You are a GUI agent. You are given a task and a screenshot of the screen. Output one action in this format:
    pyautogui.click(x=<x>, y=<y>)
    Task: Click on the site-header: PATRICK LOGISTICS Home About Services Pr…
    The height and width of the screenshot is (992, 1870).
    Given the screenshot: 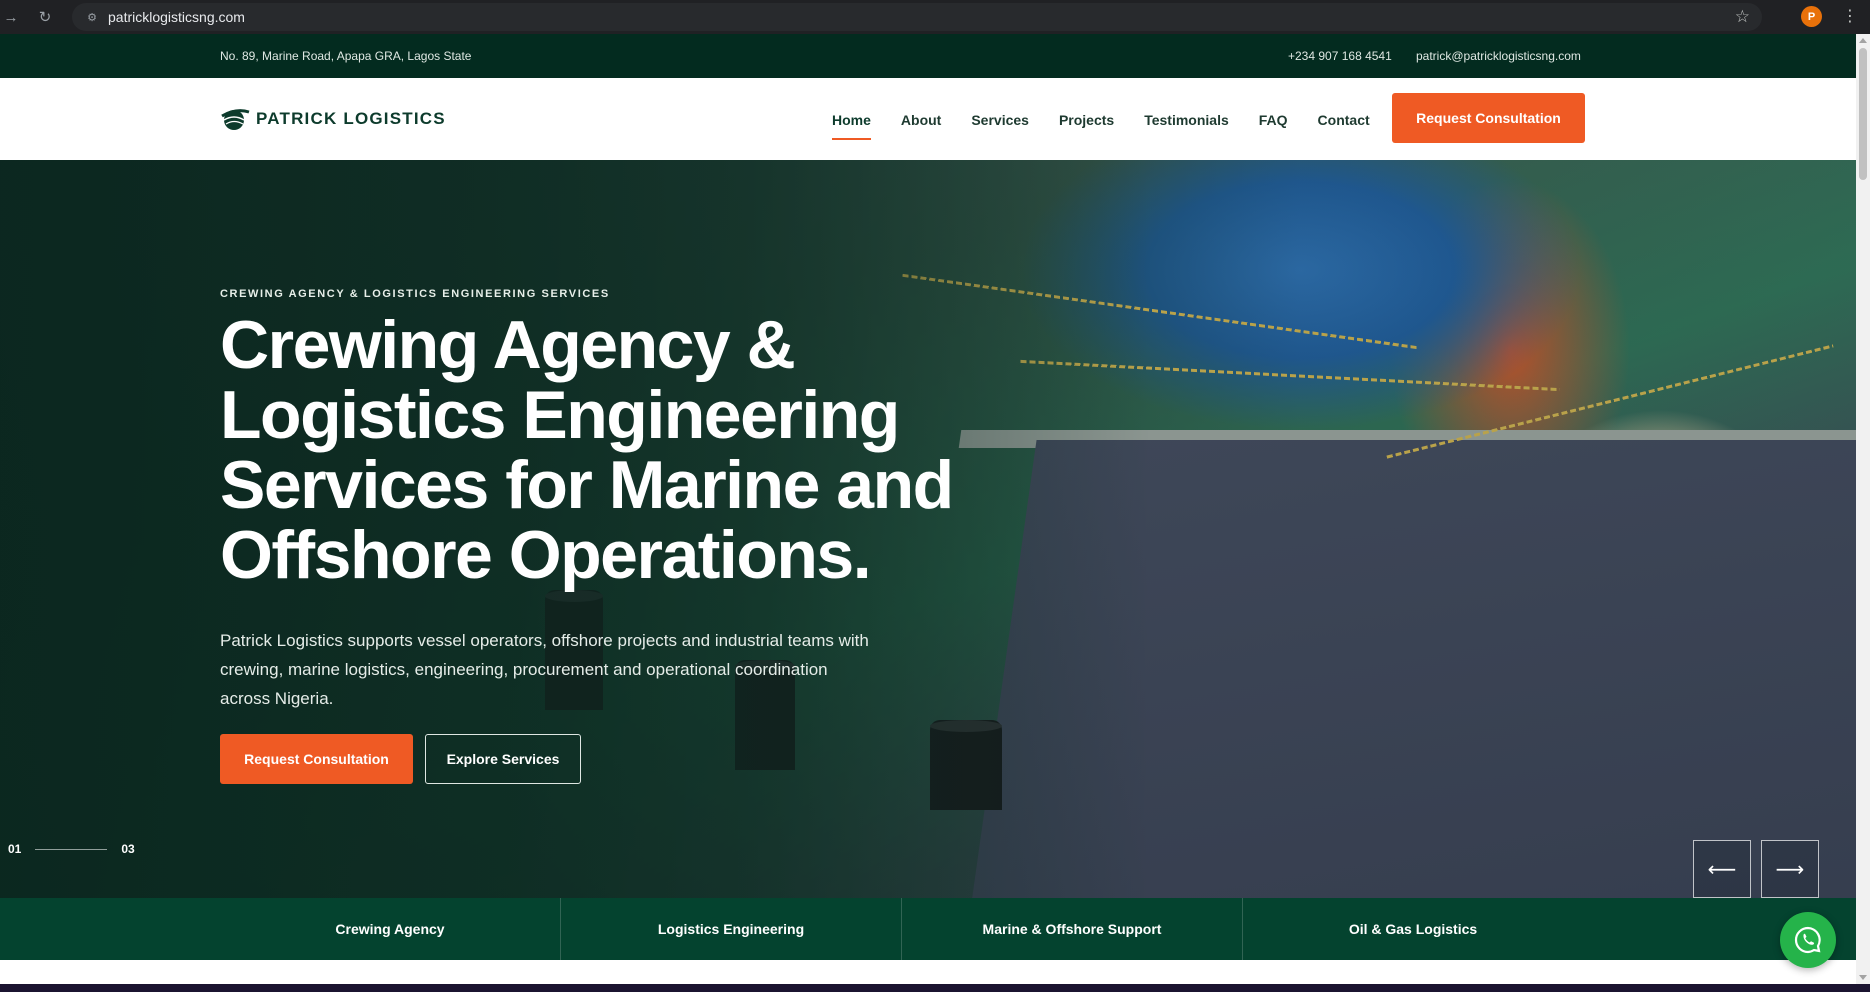 What is the action you would take?
    pyautogui.click(x=928, y=119)
    